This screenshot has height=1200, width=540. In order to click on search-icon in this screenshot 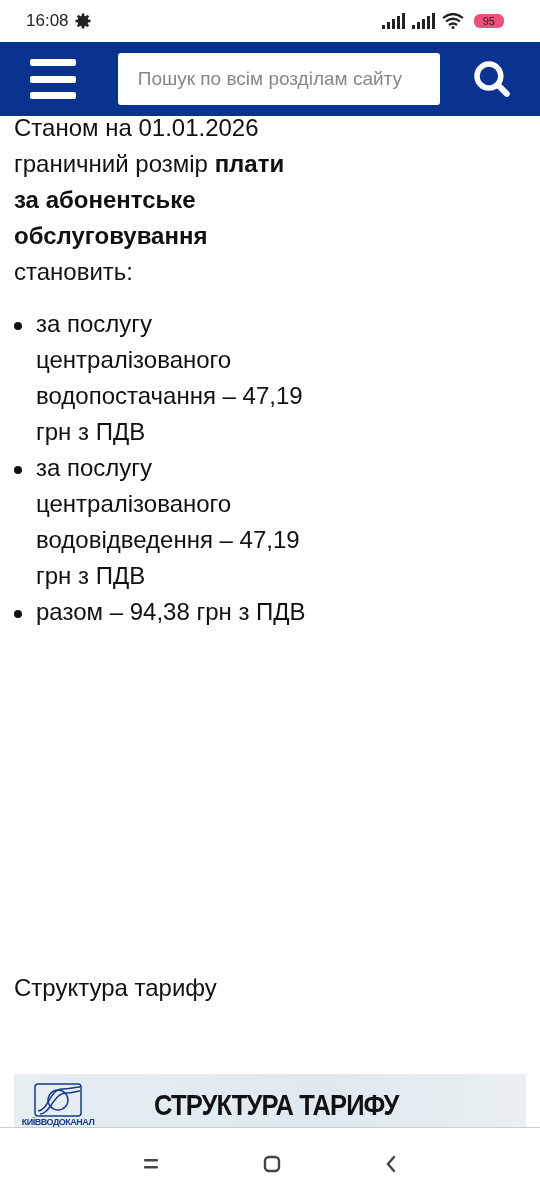, I will do `click(492, 79)`.